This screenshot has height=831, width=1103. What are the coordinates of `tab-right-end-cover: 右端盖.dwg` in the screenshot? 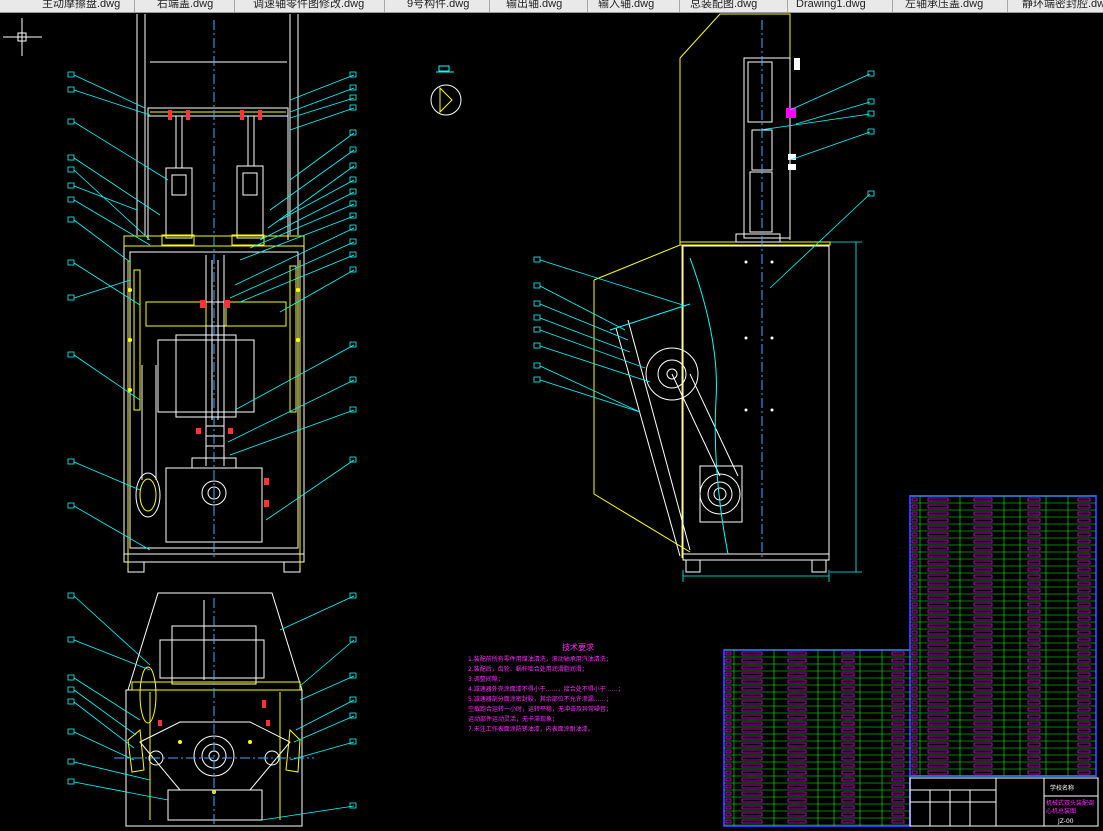 It's located at (185, 6).